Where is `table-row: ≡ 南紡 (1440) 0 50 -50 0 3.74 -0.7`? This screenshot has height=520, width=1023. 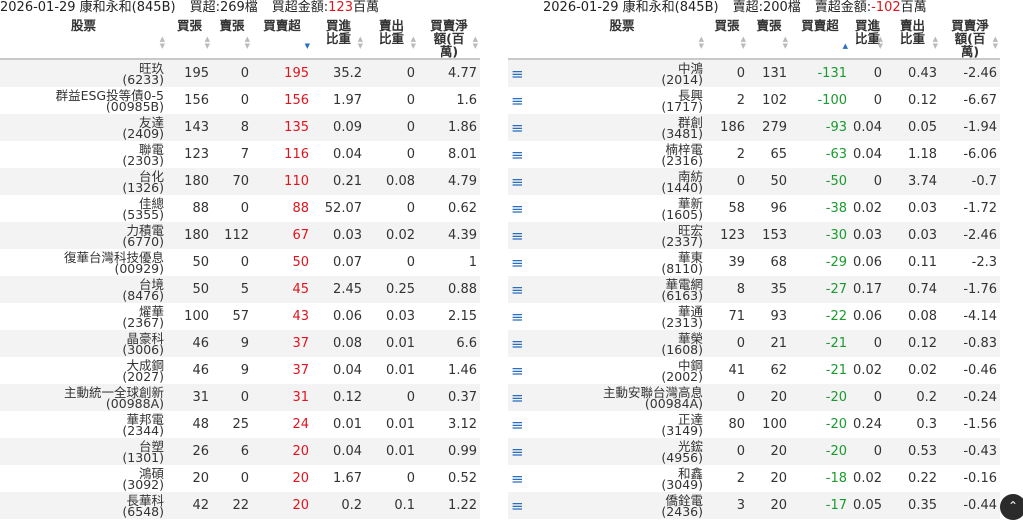
table-row: ≡ 南紡 (1440) 0 50 -50 0 3.74 -0.7 is located at coordinates (754, 181).